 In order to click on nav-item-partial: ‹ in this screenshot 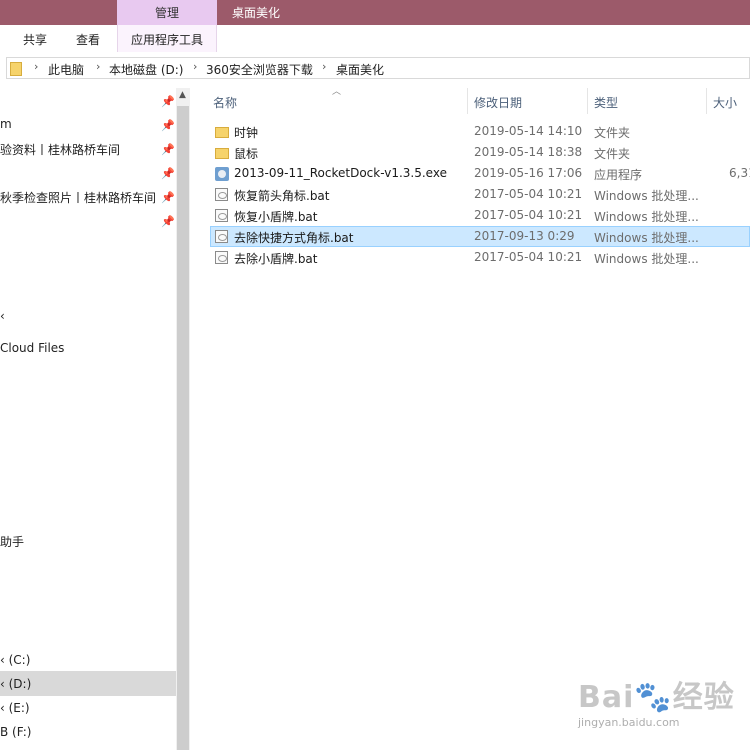, I will do `click(2, 316)`.